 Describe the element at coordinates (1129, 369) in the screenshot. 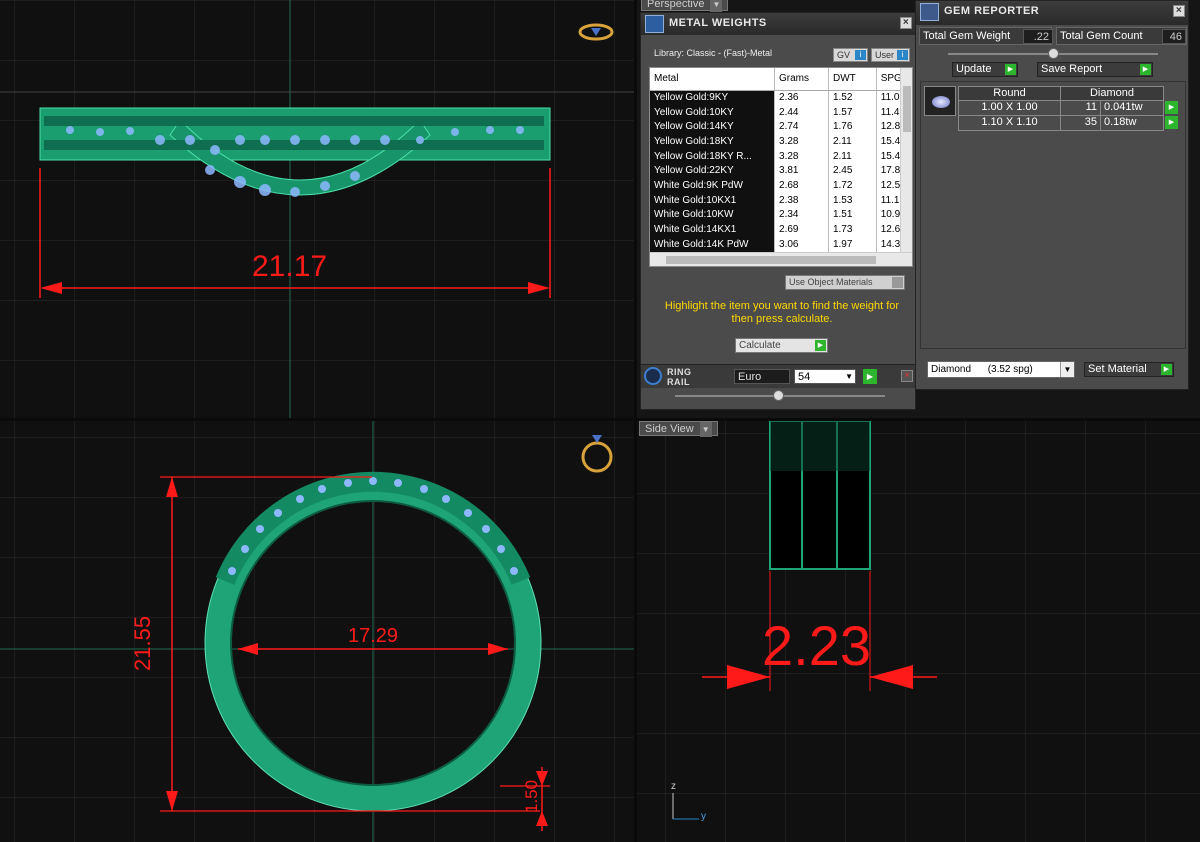

I see `set-material-button: Set Material ▶` at that location.